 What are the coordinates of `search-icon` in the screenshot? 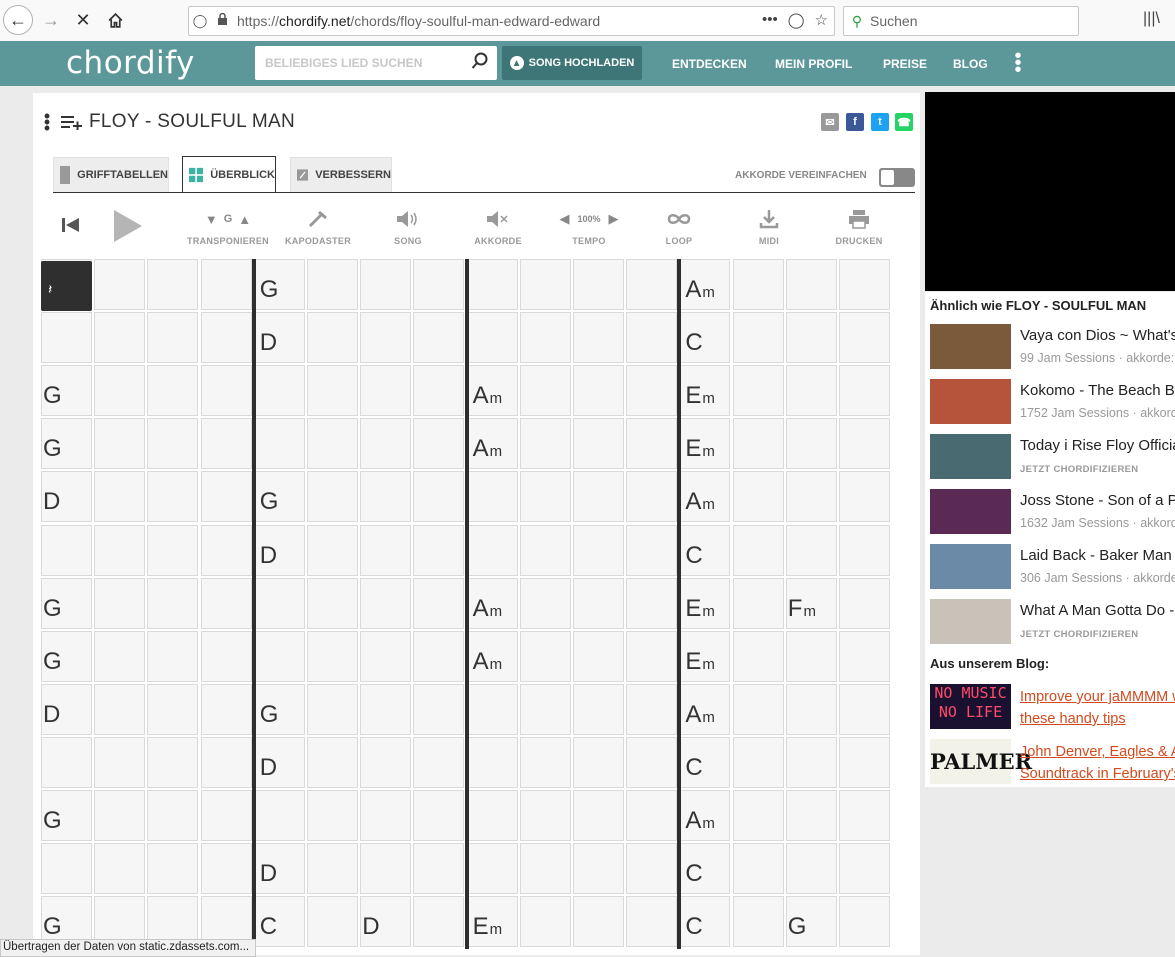 It's located at (480, 63).